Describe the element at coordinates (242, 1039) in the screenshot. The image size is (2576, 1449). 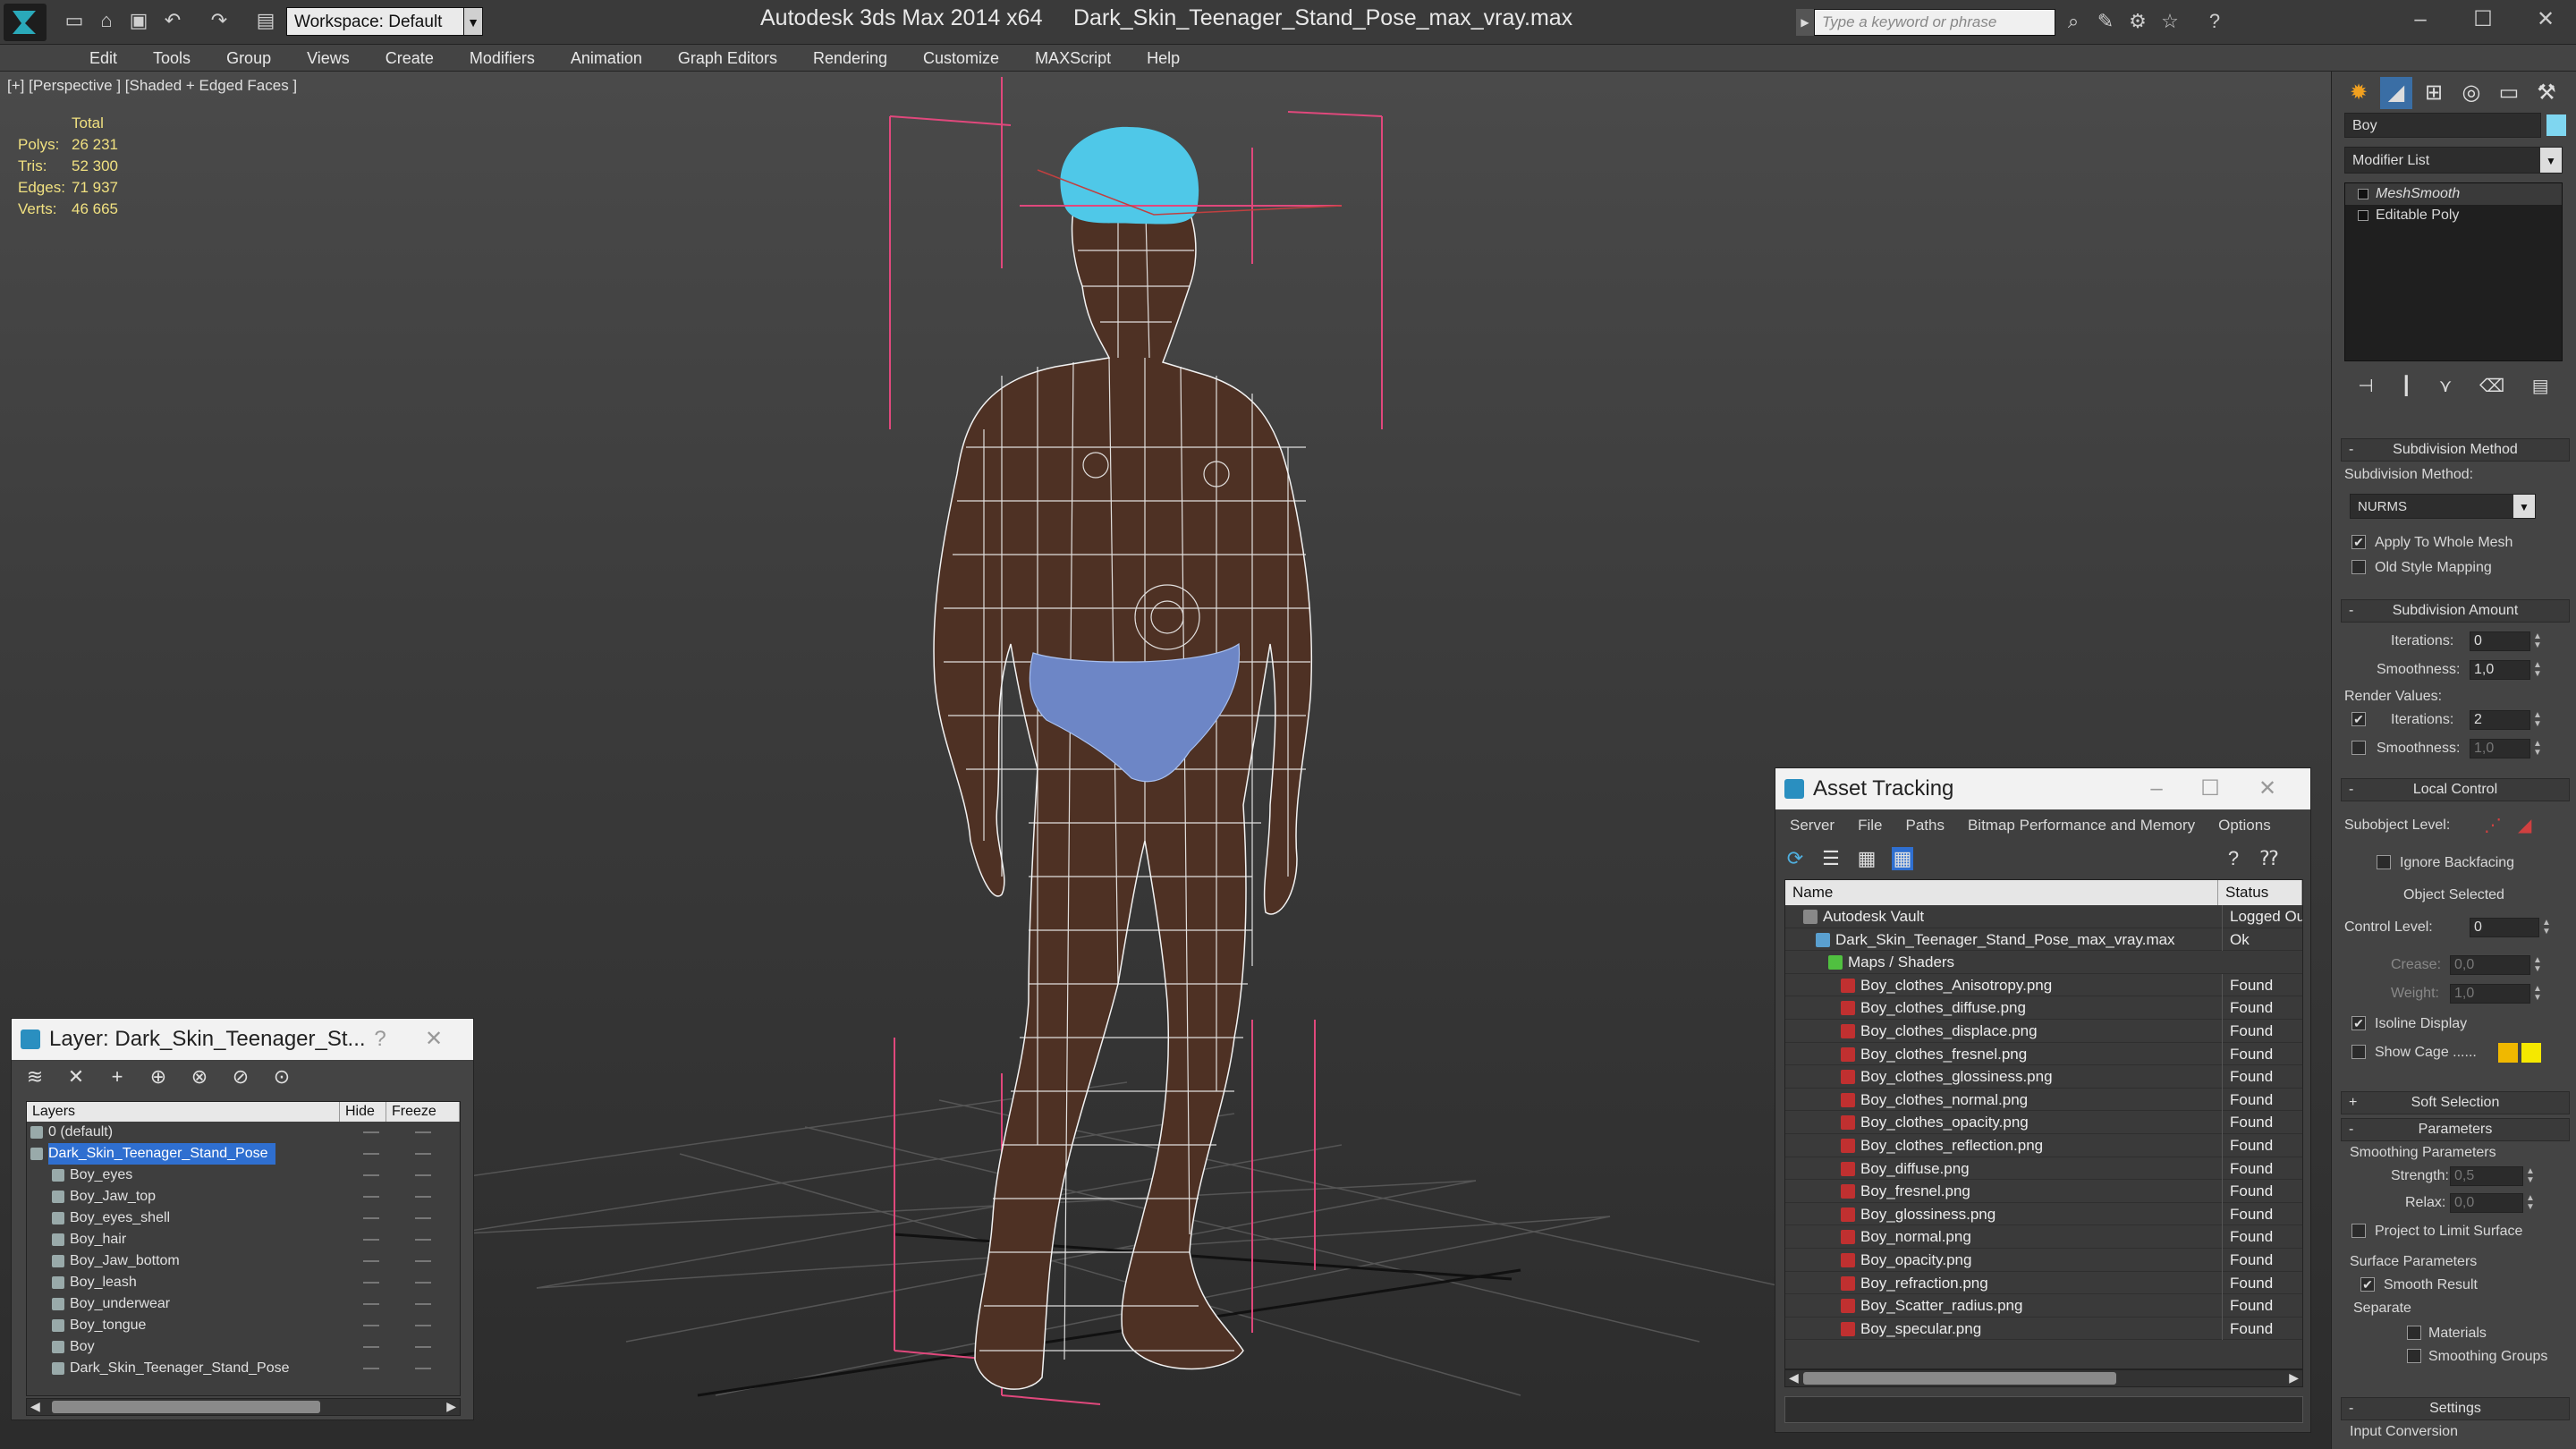
I see `layer-panel-header: Layer: Dark_Skin_Teenager_St... ? ✕` at that location.